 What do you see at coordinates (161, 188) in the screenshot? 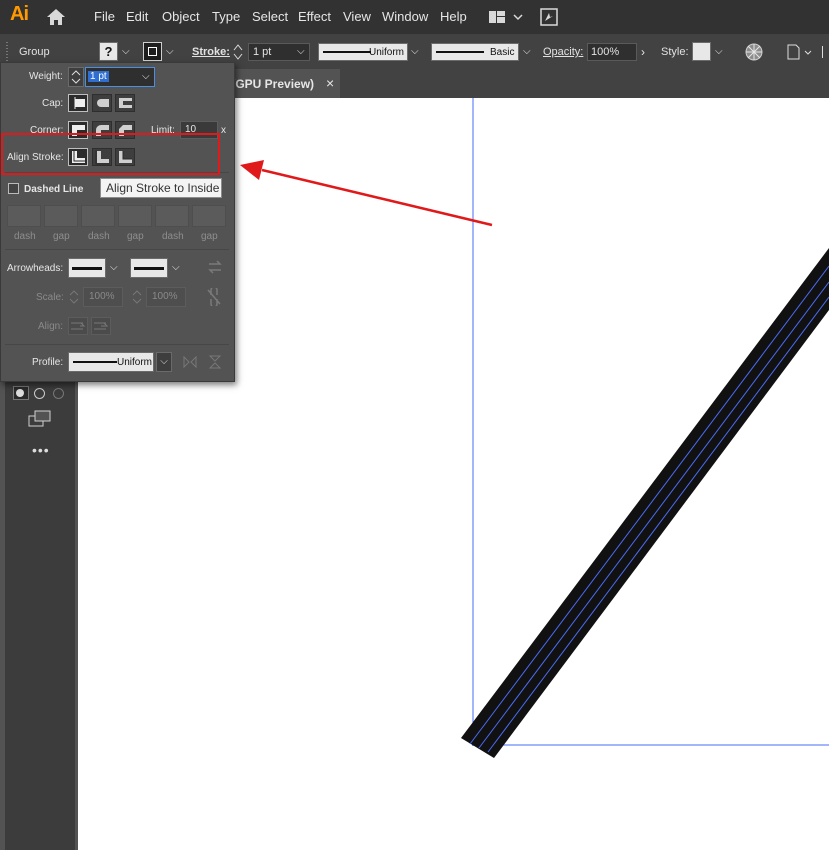
I see `tooltip: Align Stroke to Inside` at bounding box center [161, 188].